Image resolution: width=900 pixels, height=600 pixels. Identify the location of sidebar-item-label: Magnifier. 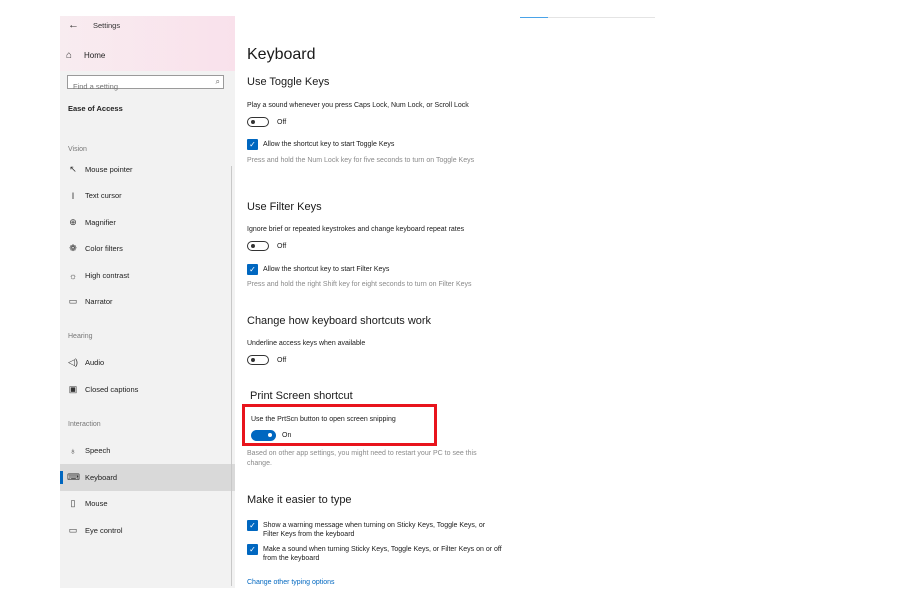
(100, 222).